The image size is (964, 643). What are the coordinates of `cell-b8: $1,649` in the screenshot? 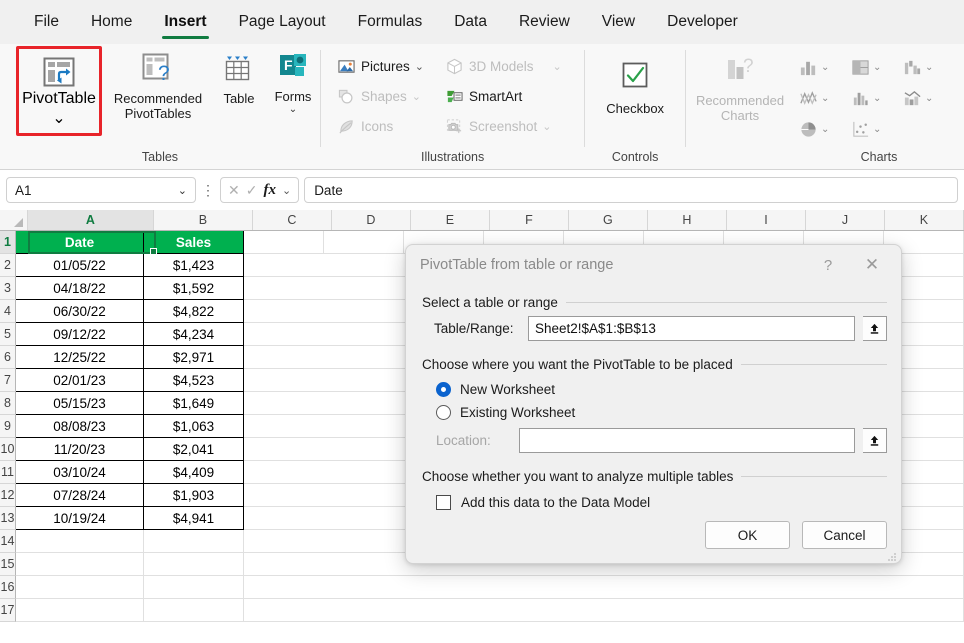 It's located at (194, 403).